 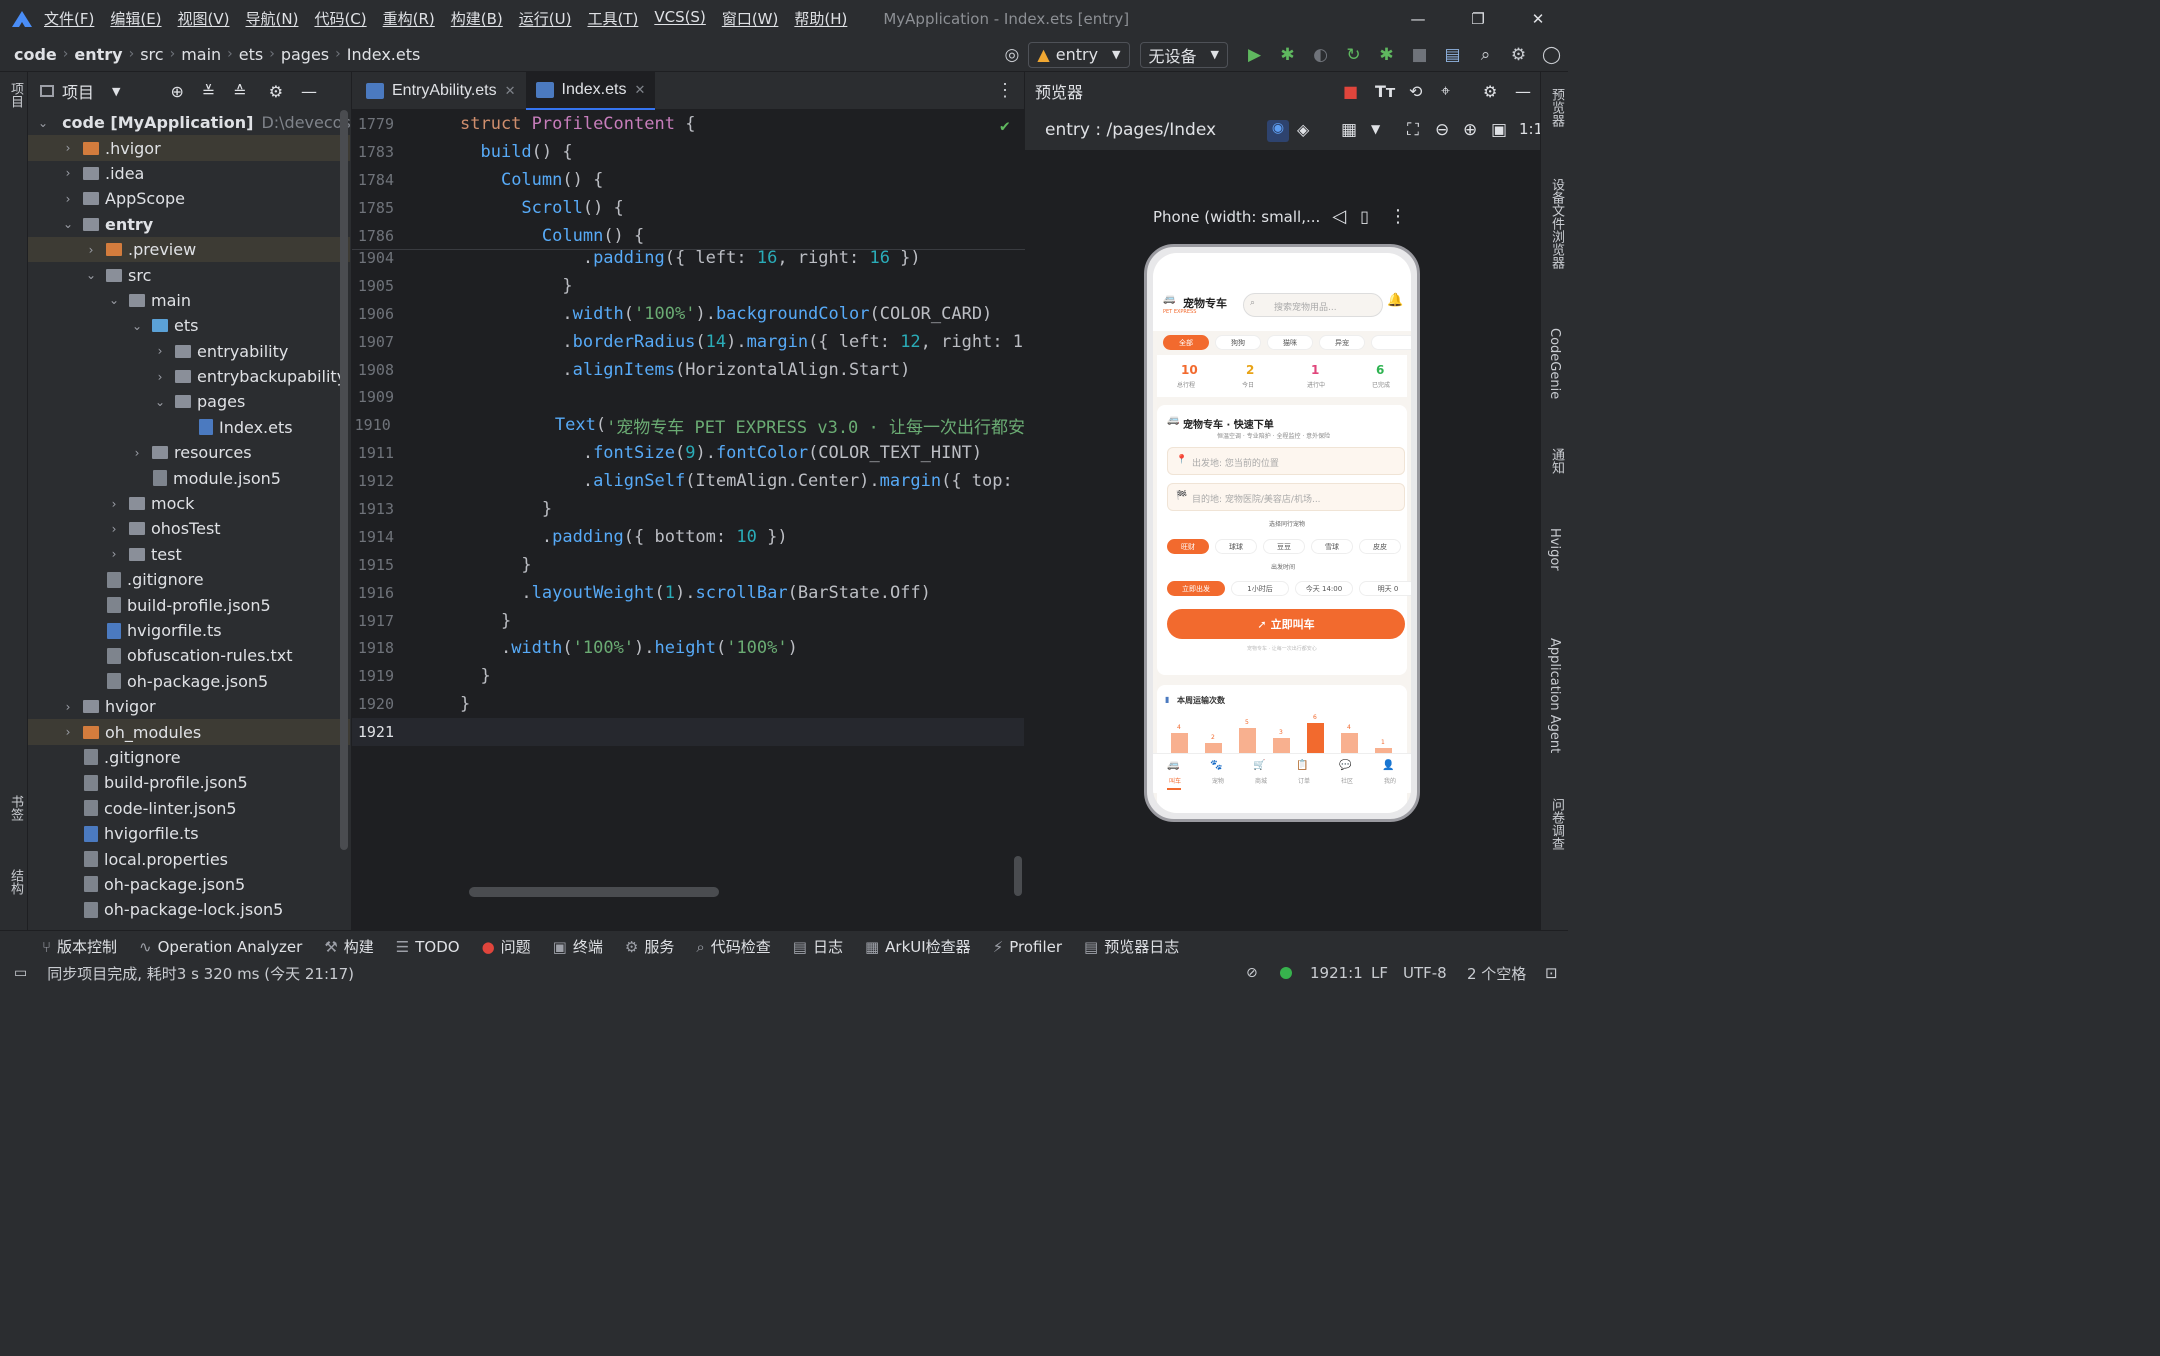 What do you see at coordinates (1415, 91) in the screenshot?
I see `refresh-icon: ⟲` at bounding box center [1415, 91].